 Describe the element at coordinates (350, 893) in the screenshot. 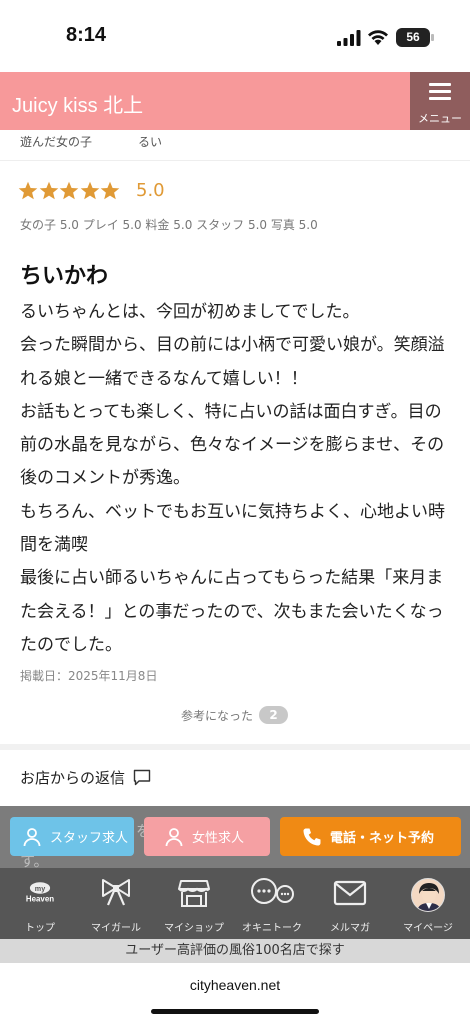

I see `mail-icon` at that location.